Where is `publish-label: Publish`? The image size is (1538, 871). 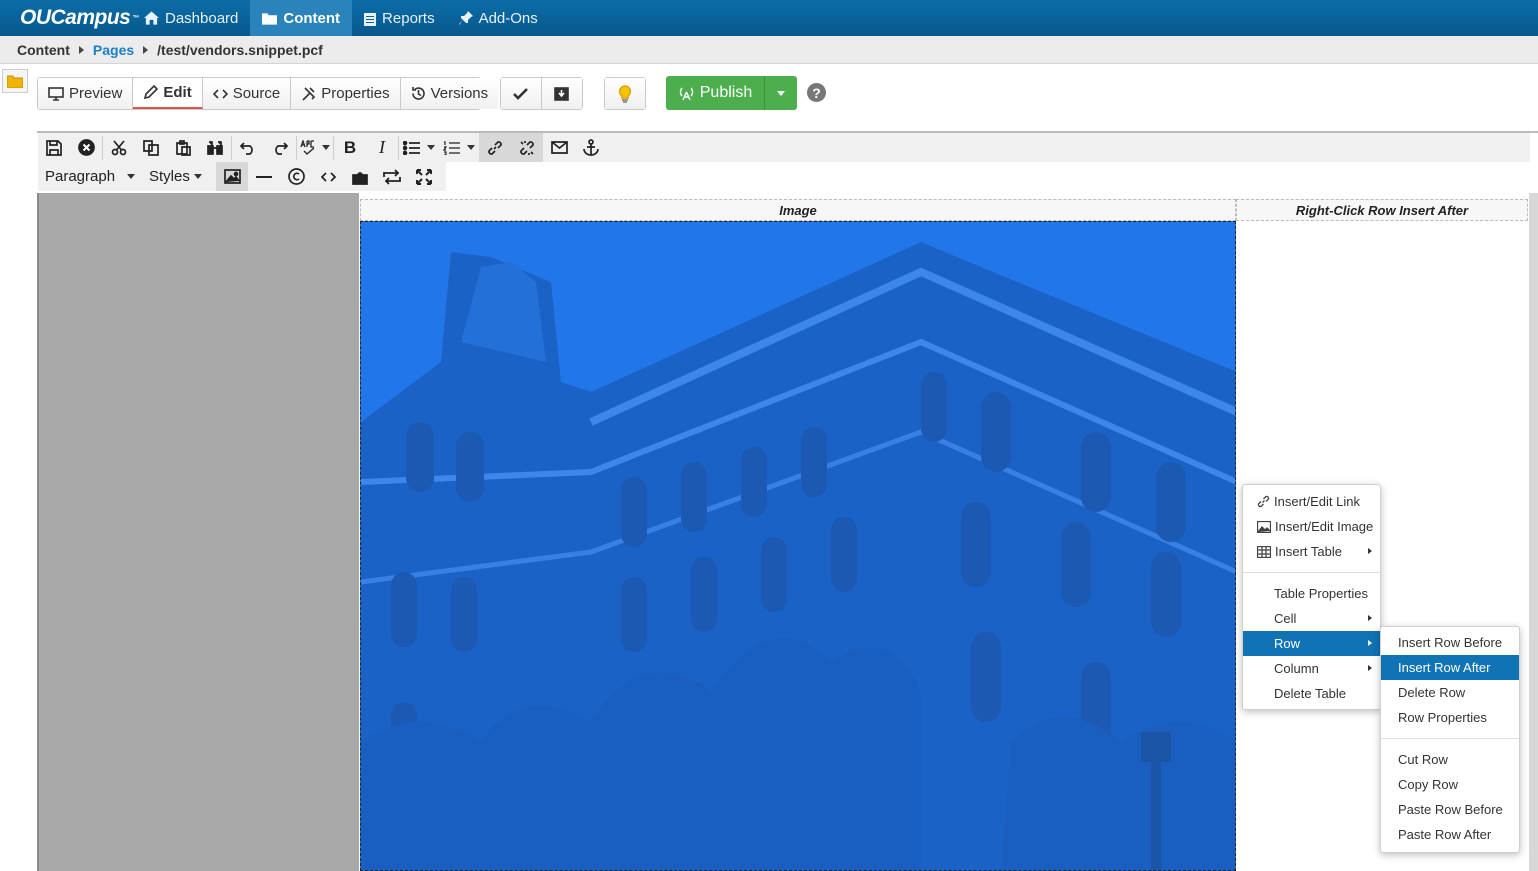 publish-label: Publish is located at coordinates (726, 92).